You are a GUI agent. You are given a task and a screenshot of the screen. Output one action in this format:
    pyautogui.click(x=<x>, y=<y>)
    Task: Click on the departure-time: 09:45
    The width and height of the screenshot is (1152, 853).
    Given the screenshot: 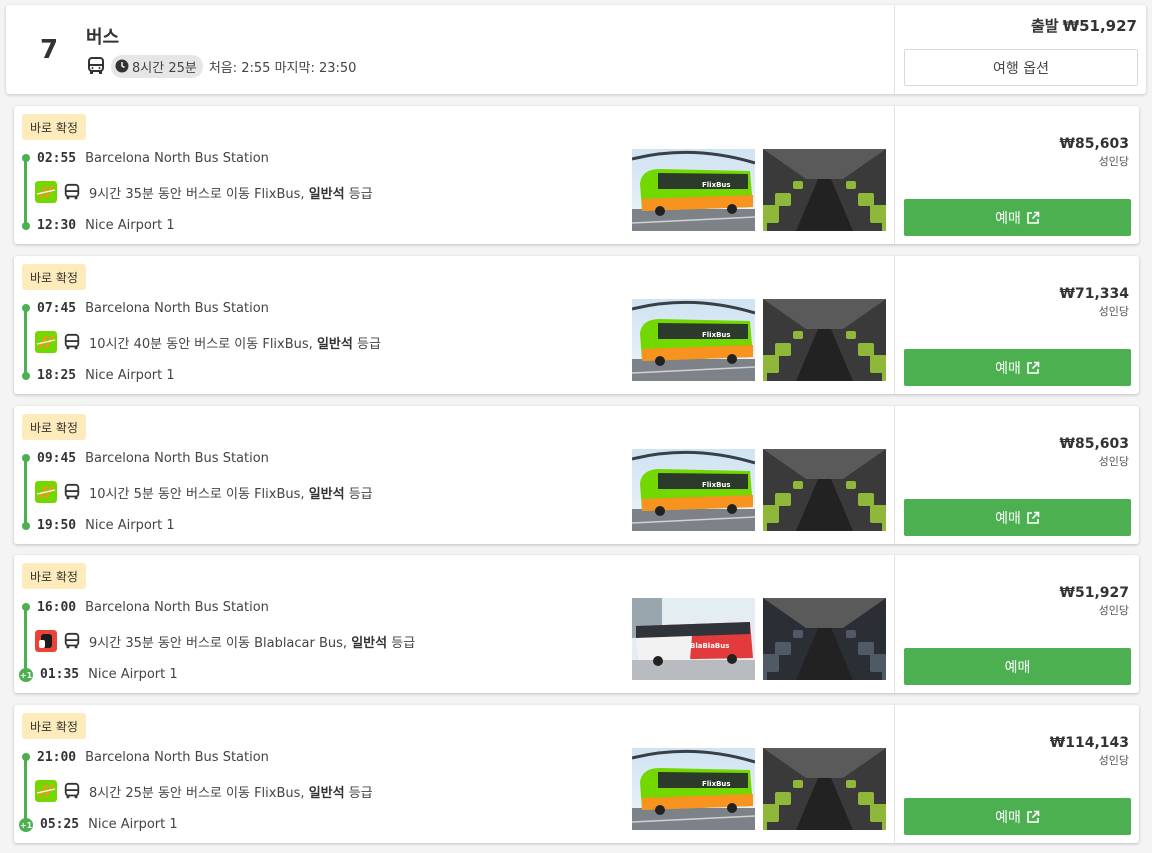 What is the action you would take?
    pyautogui.click(x=57, y=458)
    